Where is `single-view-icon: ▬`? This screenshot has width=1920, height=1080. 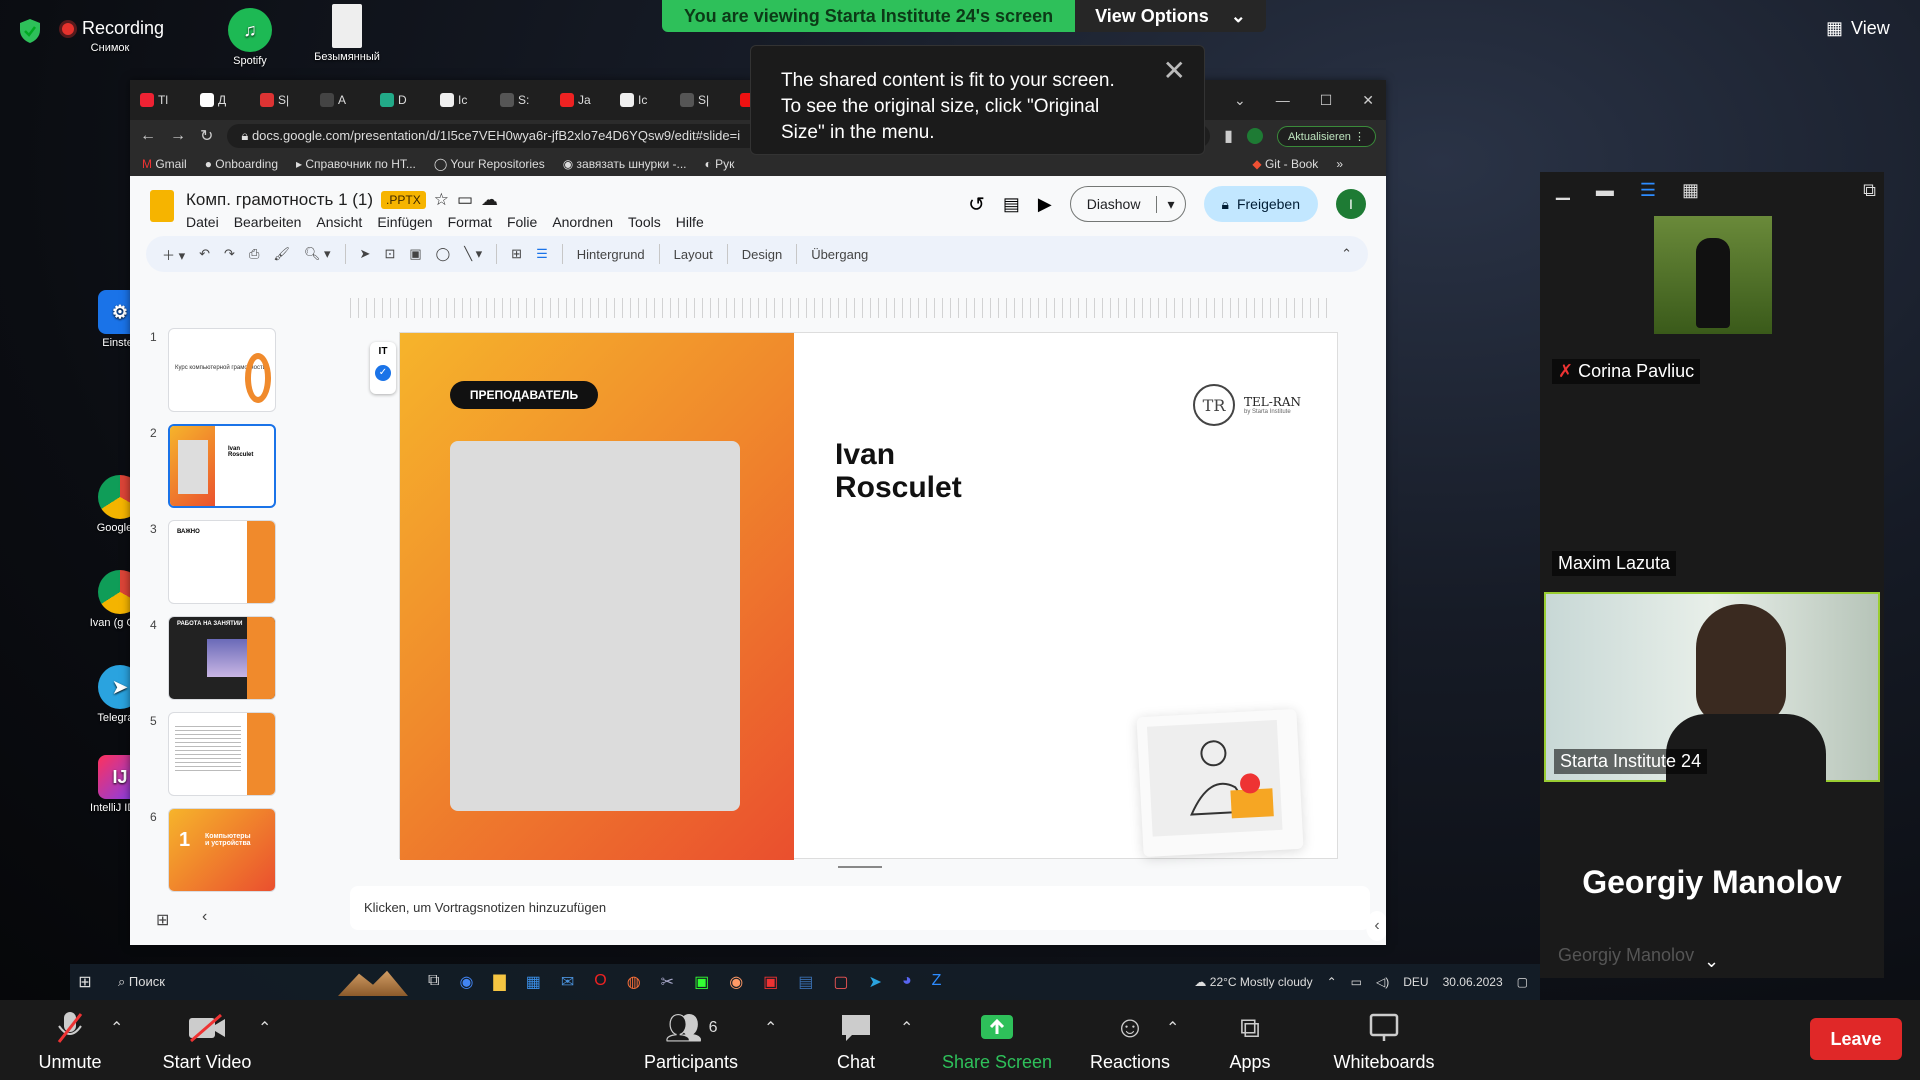
single-view-icon: ▬ is located at coordinates (1605, 190).